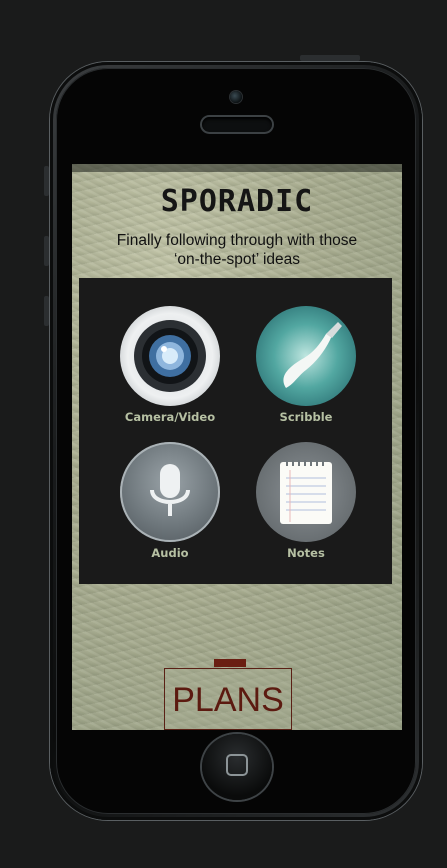 The width and height of the screenshot is (447, 868). What do you see at coordinates (237, 765) in the screenshot?
I see `home-square-icon` at bounding box center [237, 765].